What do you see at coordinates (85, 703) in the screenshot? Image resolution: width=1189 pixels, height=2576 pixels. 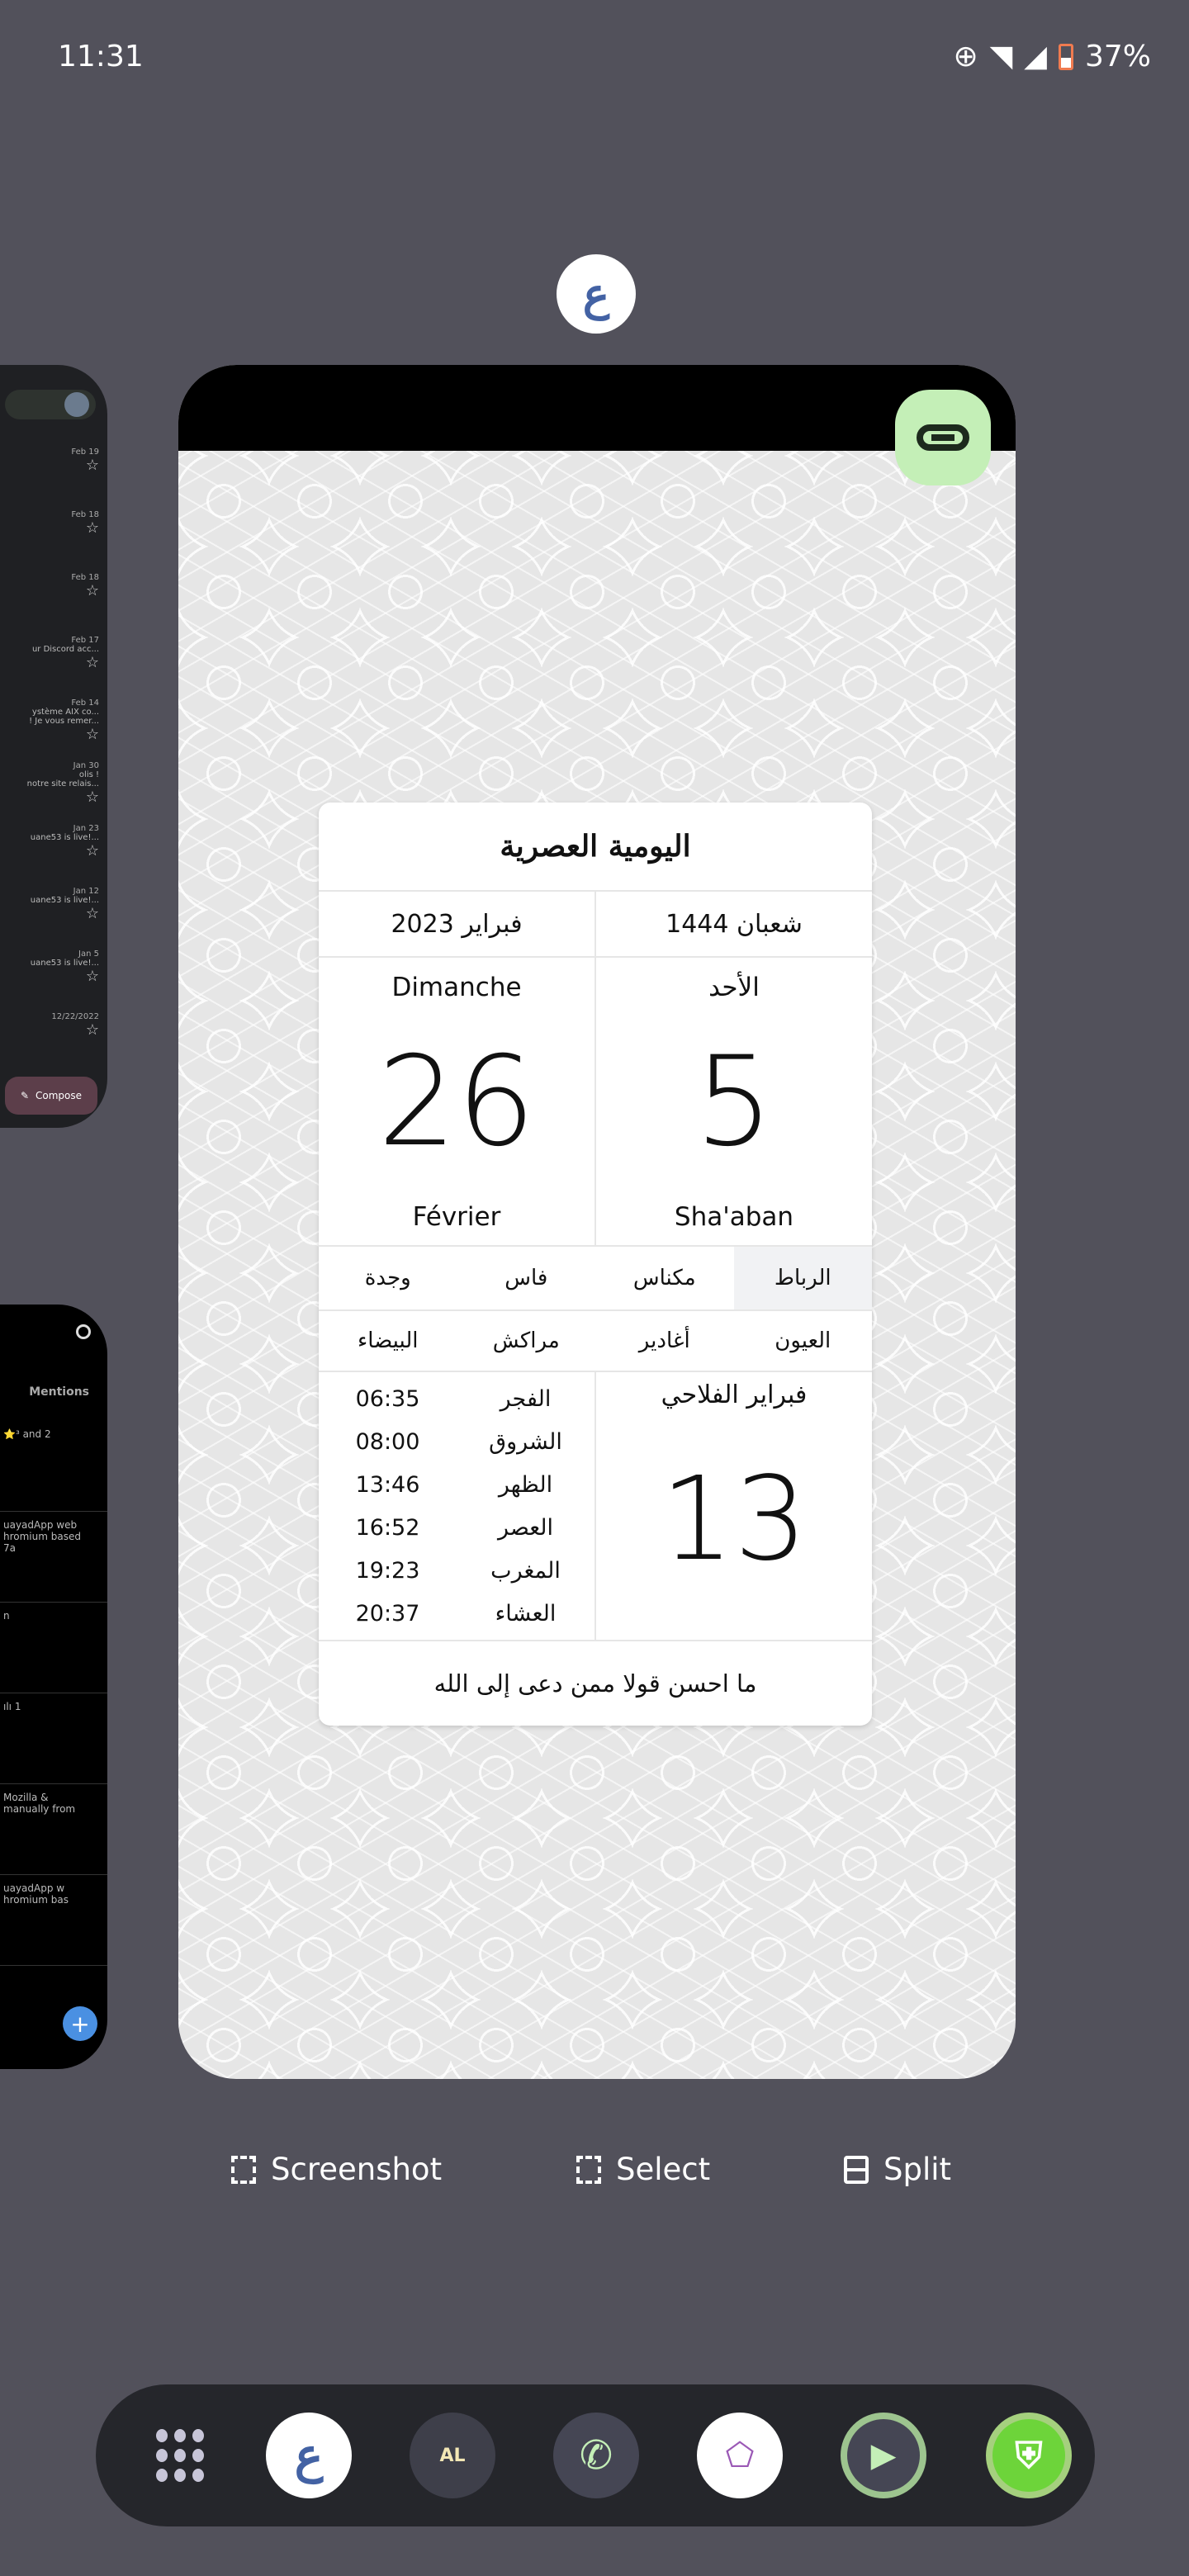 I see `mail-date: Feb 14` at bounding box center [85, 703].